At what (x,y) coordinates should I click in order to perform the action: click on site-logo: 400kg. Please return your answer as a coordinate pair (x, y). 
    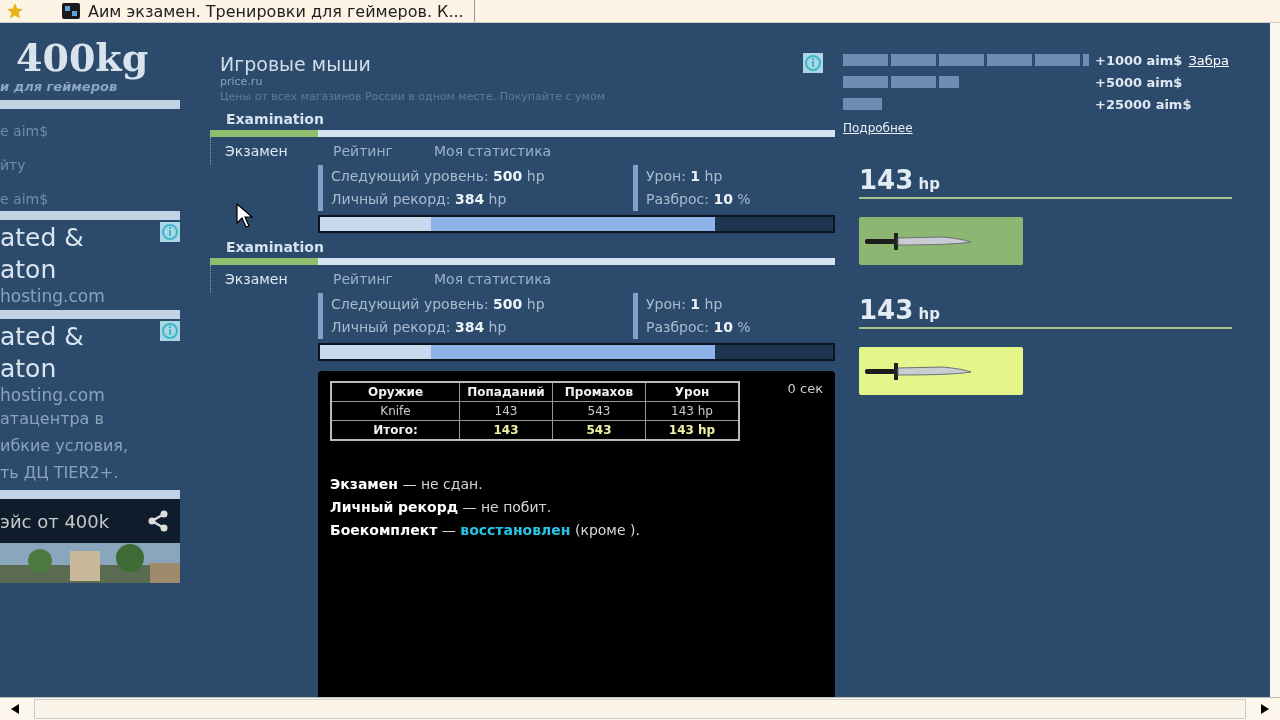
    Looking at the image, I should click on (90, 58).